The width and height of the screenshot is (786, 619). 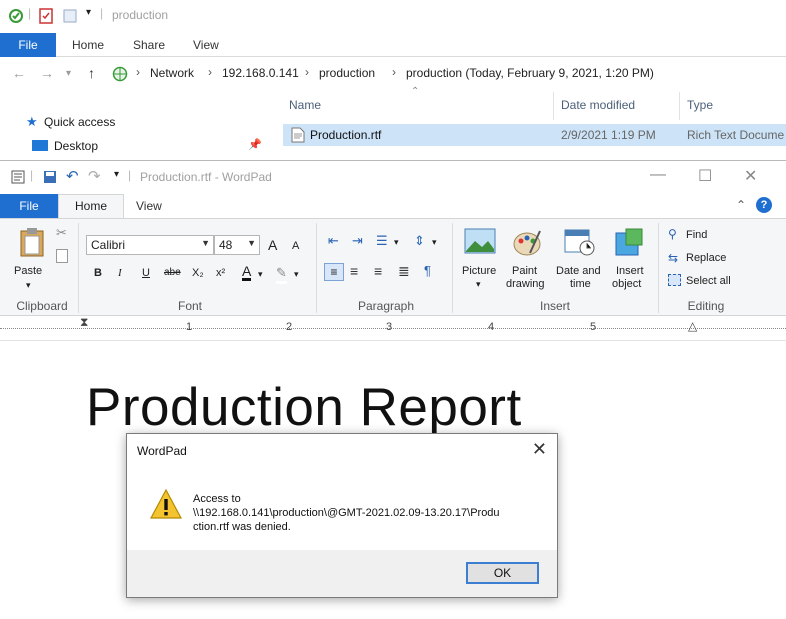 What do you see at coordinates (705, 176) in the screenshot?
I see `maximize-icon: ☐` at bounding box center [705, 176].